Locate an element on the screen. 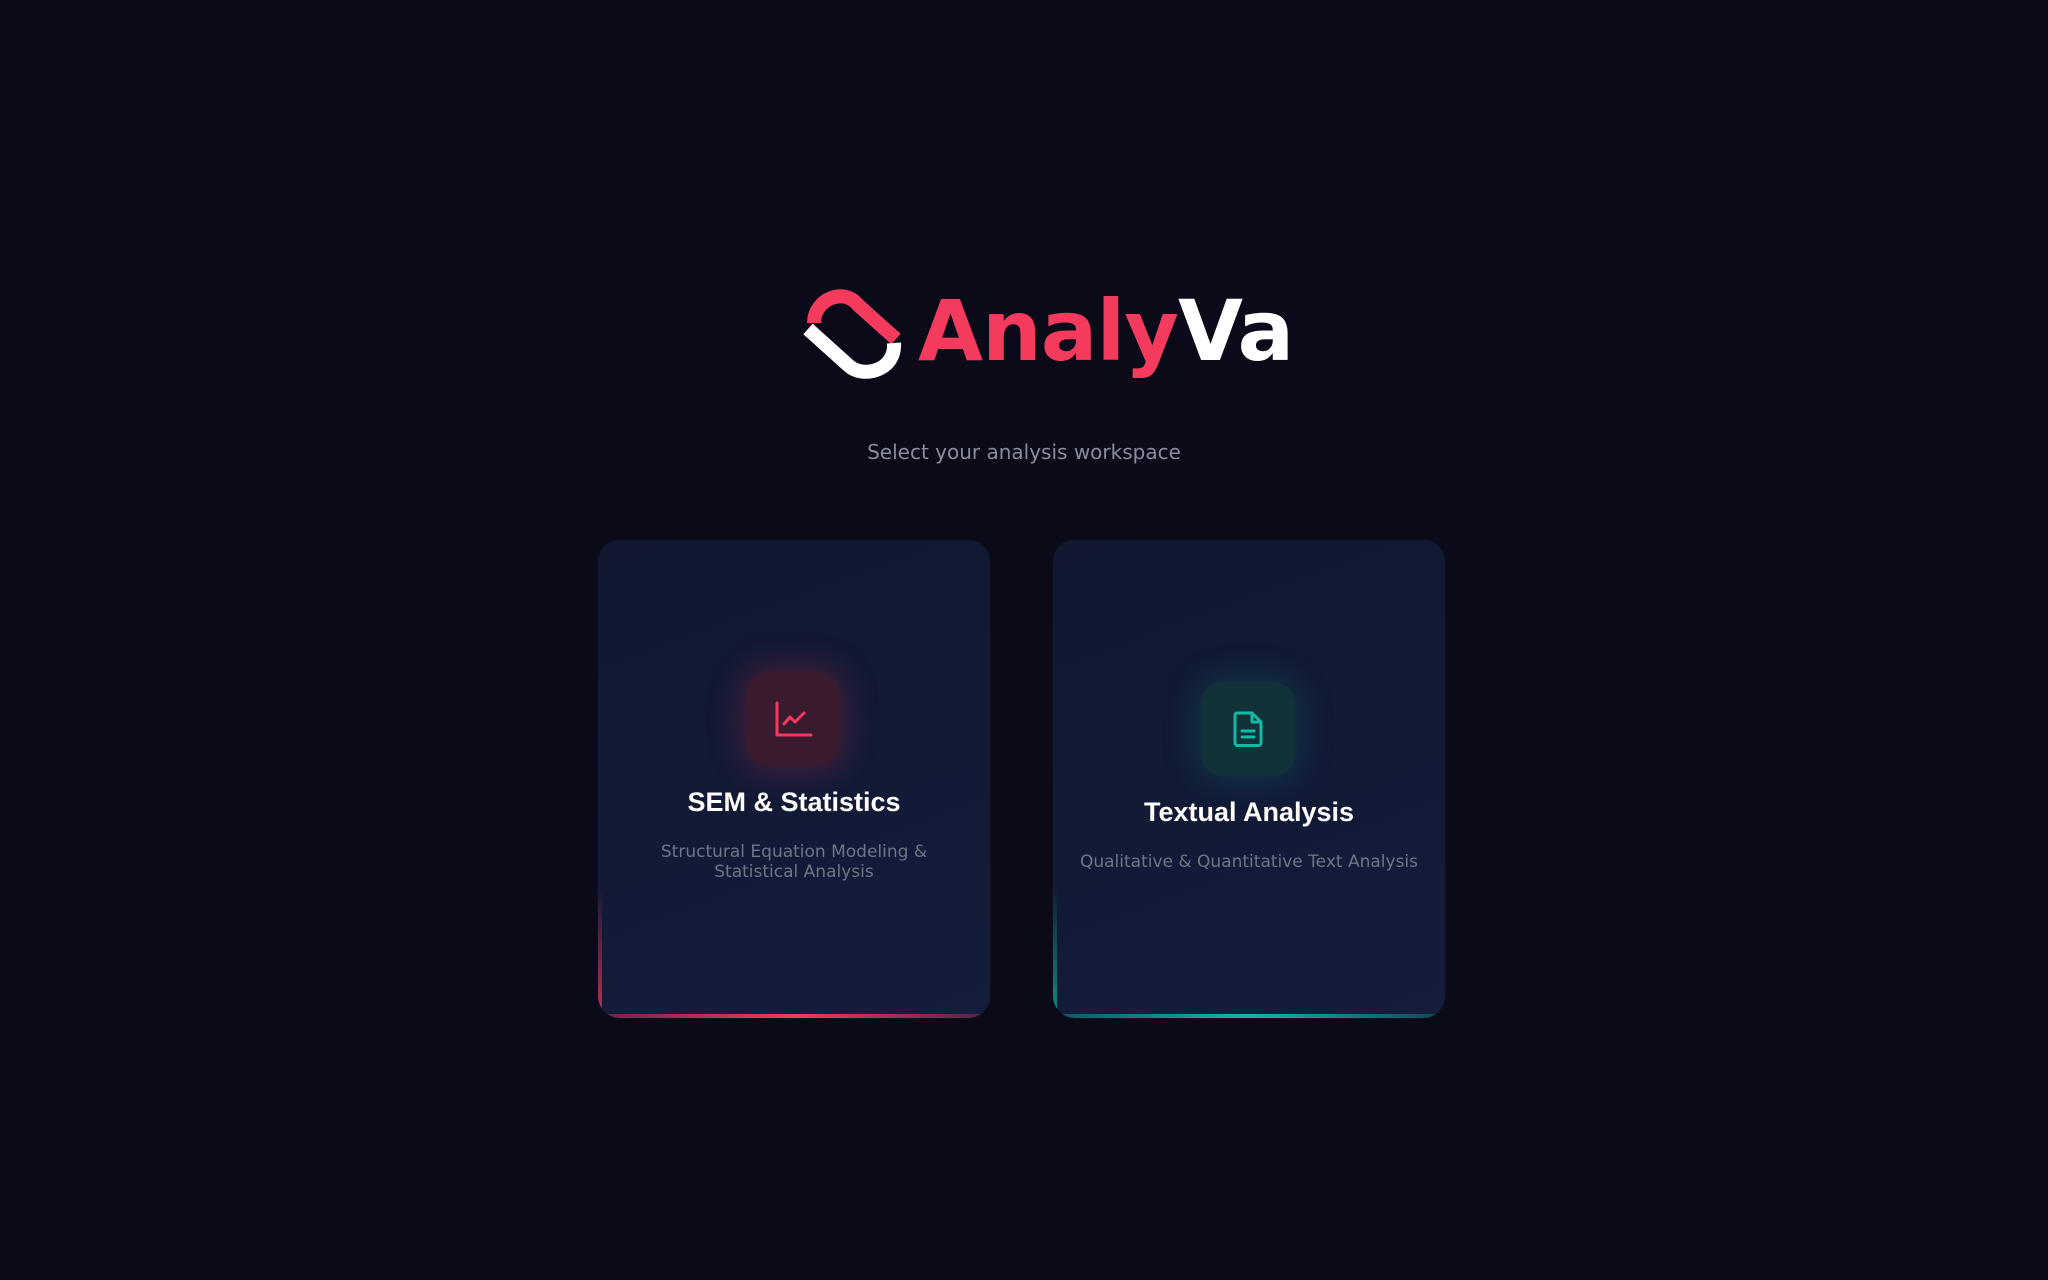 The width and height of the screenshot is (2048, 1280). document-icon is located at coordinates (1248, 729).